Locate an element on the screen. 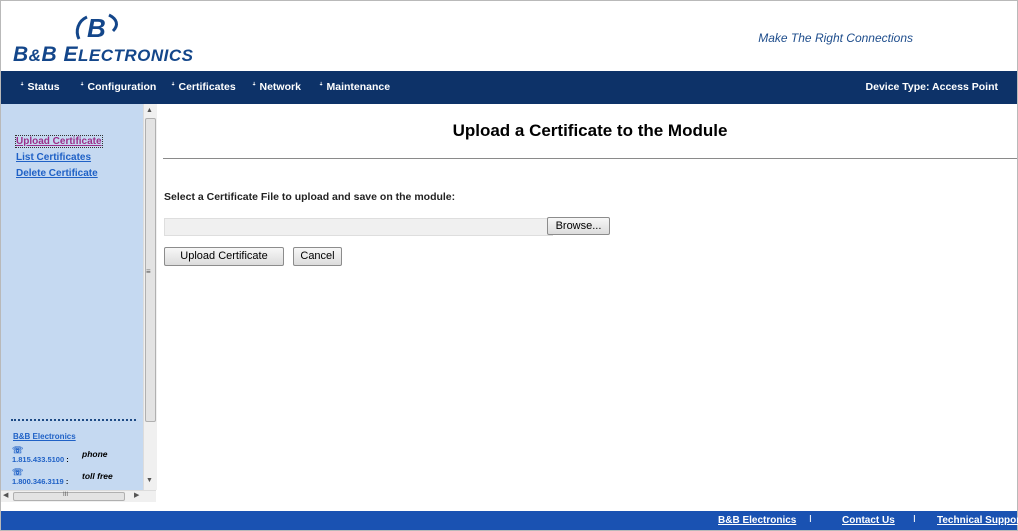  tagline: Make The Right Connections is located at coordinates (835, 38).